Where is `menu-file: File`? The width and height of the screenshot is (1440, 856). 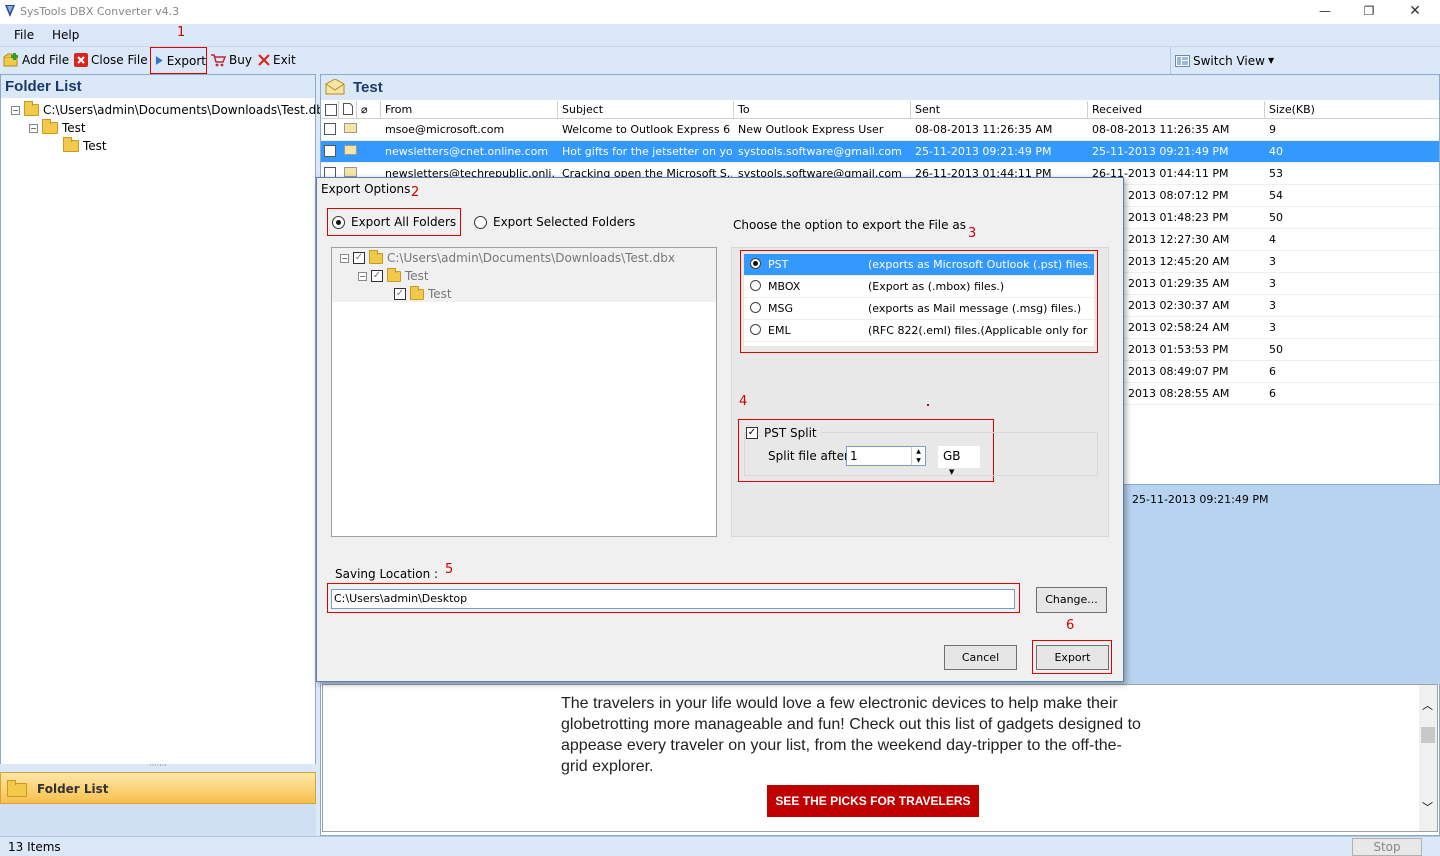
menu-file: File is located at coordinates (24, 35).